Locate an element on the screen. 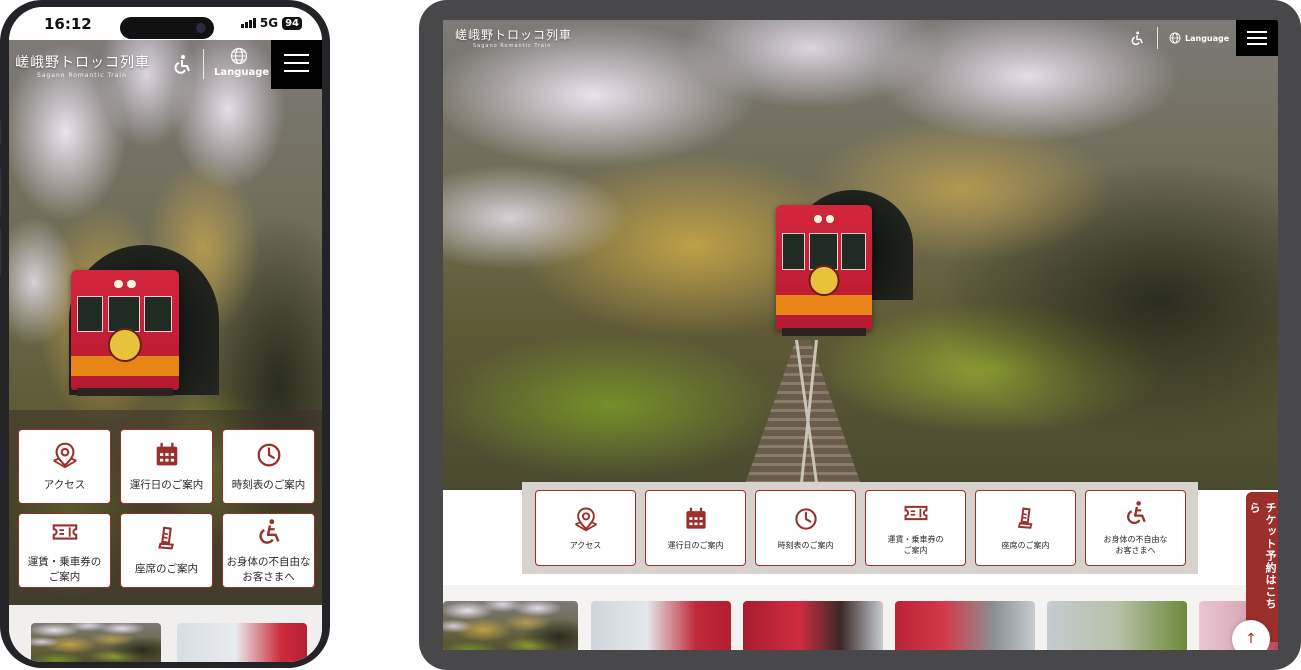  arrow-up-icon: ↑ is located at coordinates (1251, 639).